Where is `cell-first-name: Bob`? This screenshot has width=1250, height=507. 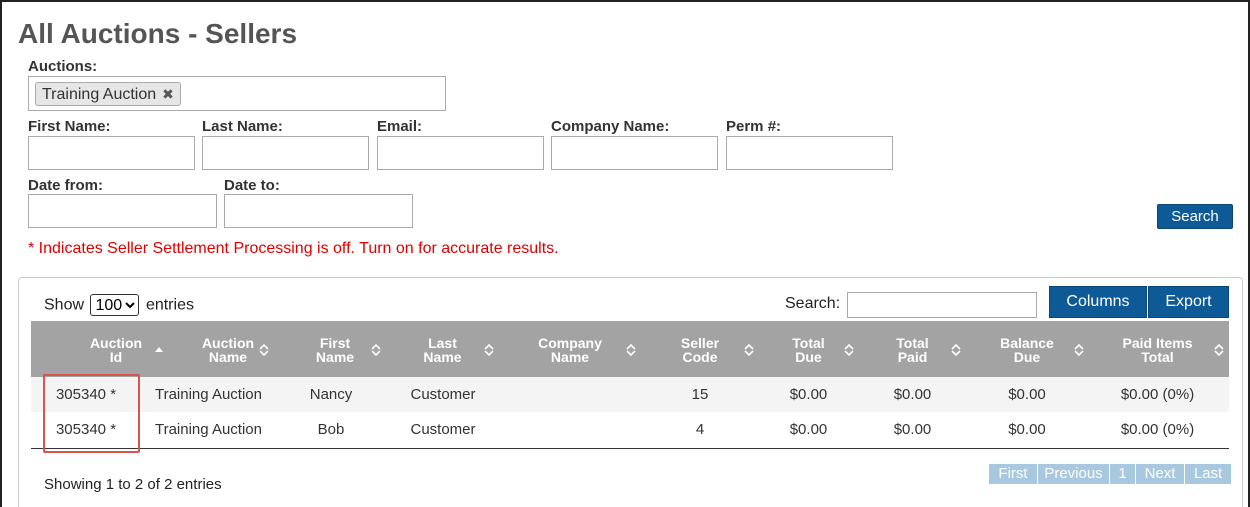 cell-first-name: Bob is located at coordinates (331, 429).